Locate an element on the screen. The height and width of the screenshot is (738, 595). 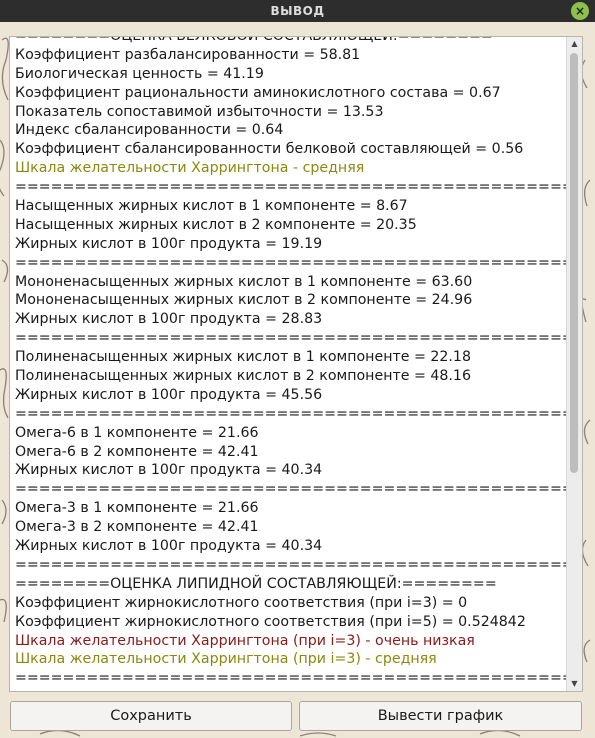
scroll-down-icon: ▼ is located at coordinates (574, 684).